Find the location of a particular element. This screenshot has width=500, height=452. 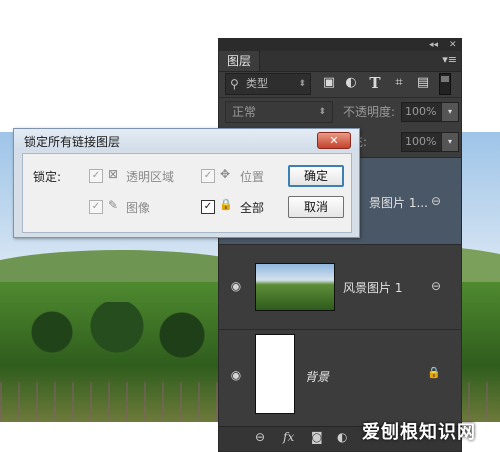

move-icon: ✥ is located at coordinates (225, 174).